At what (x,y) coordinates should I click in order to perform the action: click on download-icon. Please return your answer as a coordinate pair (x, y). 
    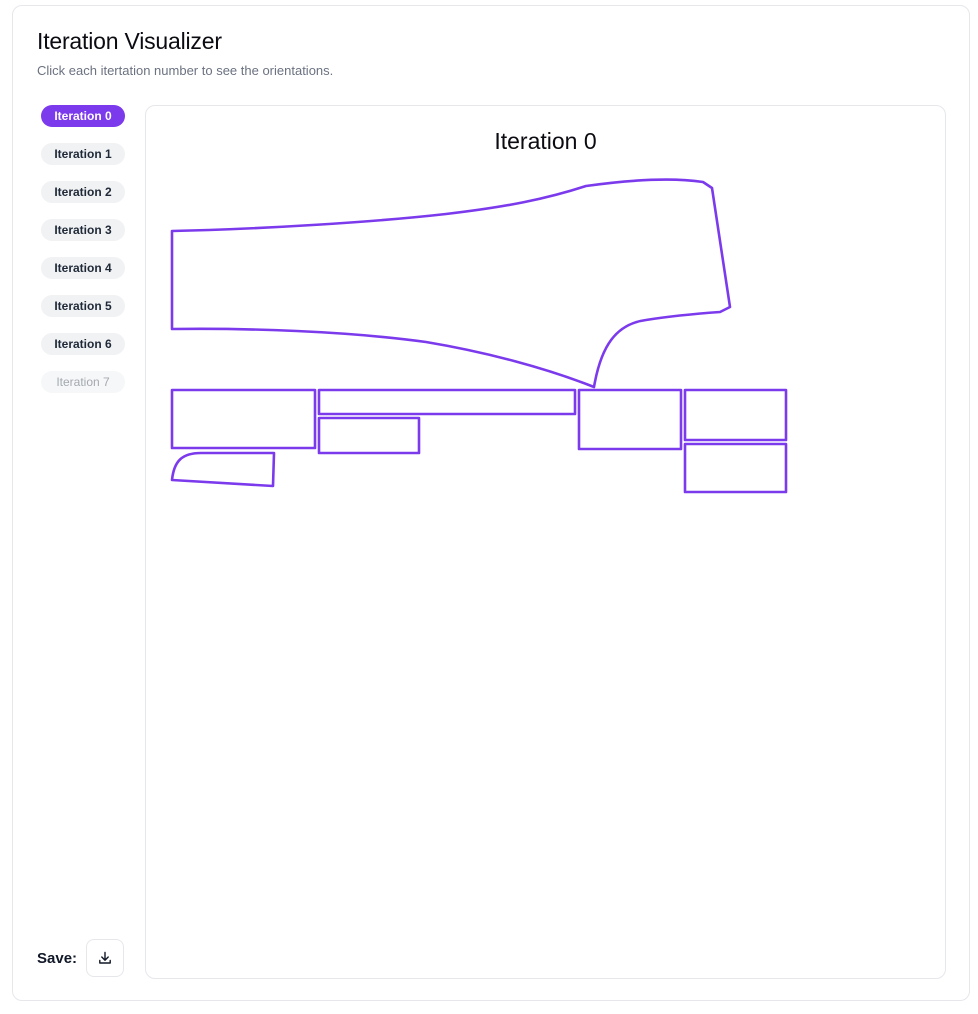
    Looking at the image, I should click on (105, 958).